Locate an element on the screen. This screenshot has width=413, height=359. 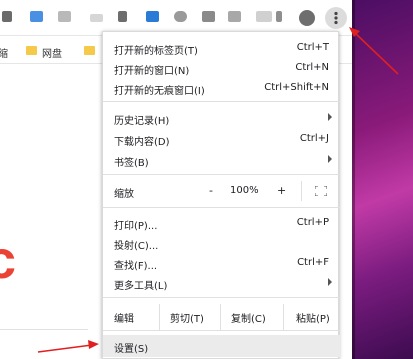
menu-item-find: 查找(F)... Ctrl+F is located at coordinates (221, 263).